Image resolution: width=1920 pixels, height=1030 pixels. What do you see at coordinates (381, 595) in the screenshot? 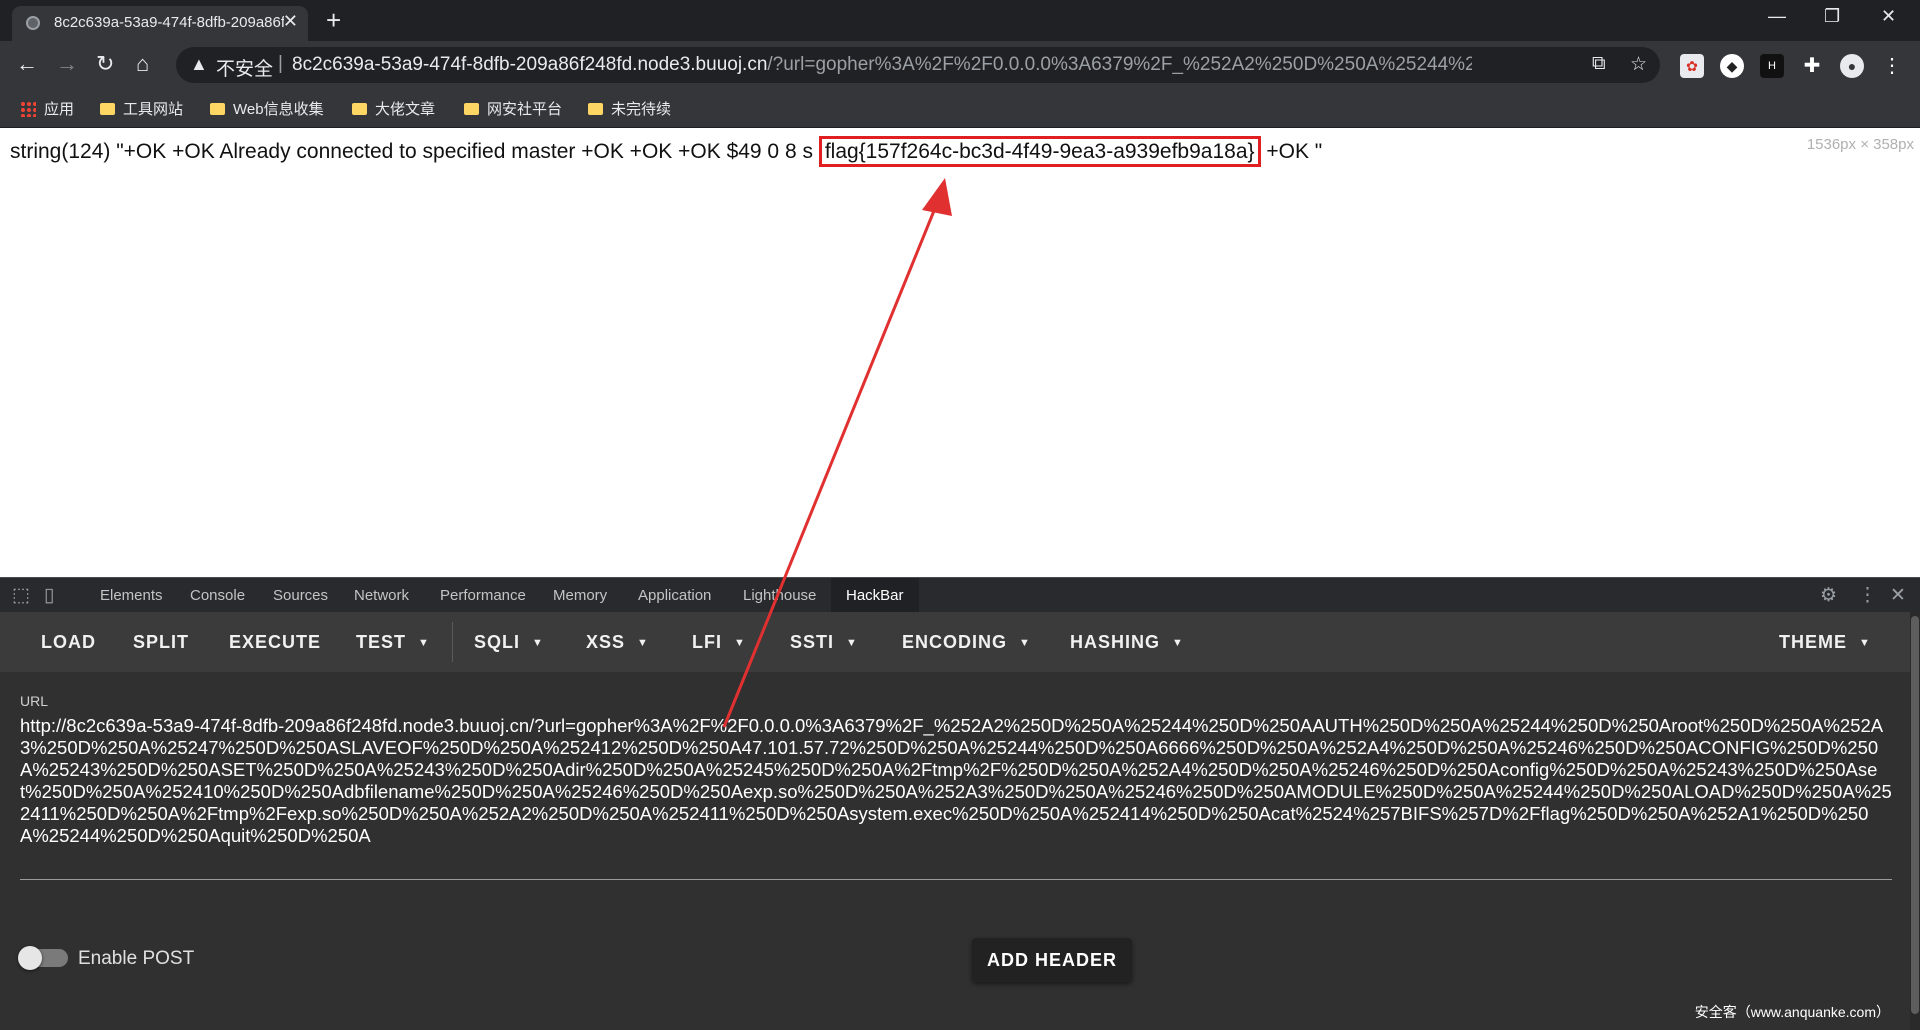
I see `devtools-tab: Network` at bounding box center [381, 595].